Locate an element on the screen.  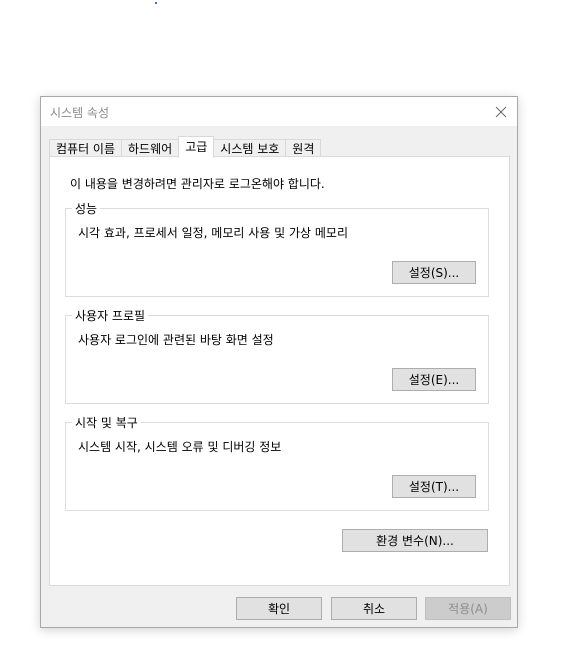
close-icon is located at coordinates (501, 111).